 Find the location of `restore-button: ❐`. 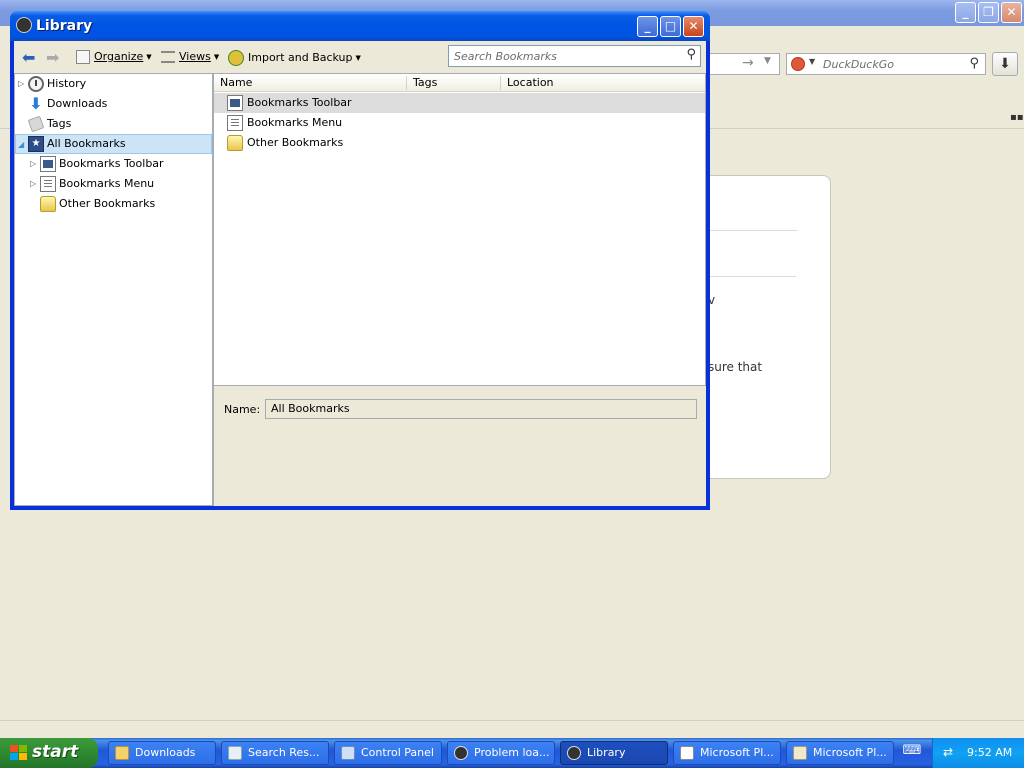

restore-button: ❐ is located at coordinates (988, 12).